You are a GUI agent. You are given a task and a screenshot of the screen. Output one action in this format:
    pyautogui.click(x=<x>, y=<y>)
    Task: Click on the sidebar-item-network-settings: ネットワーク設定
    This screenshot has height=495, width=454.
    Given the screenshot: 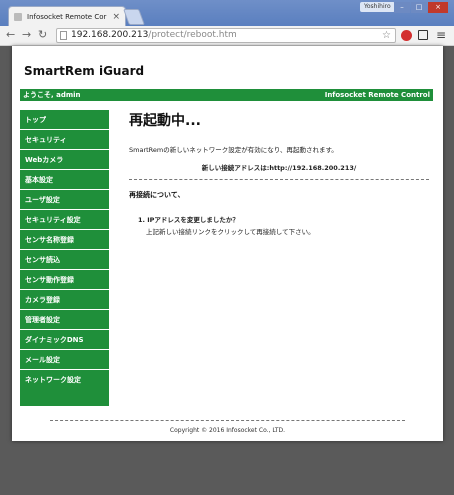 What is the action you would take?
    pyautogui.click(x=64, y=380)
    